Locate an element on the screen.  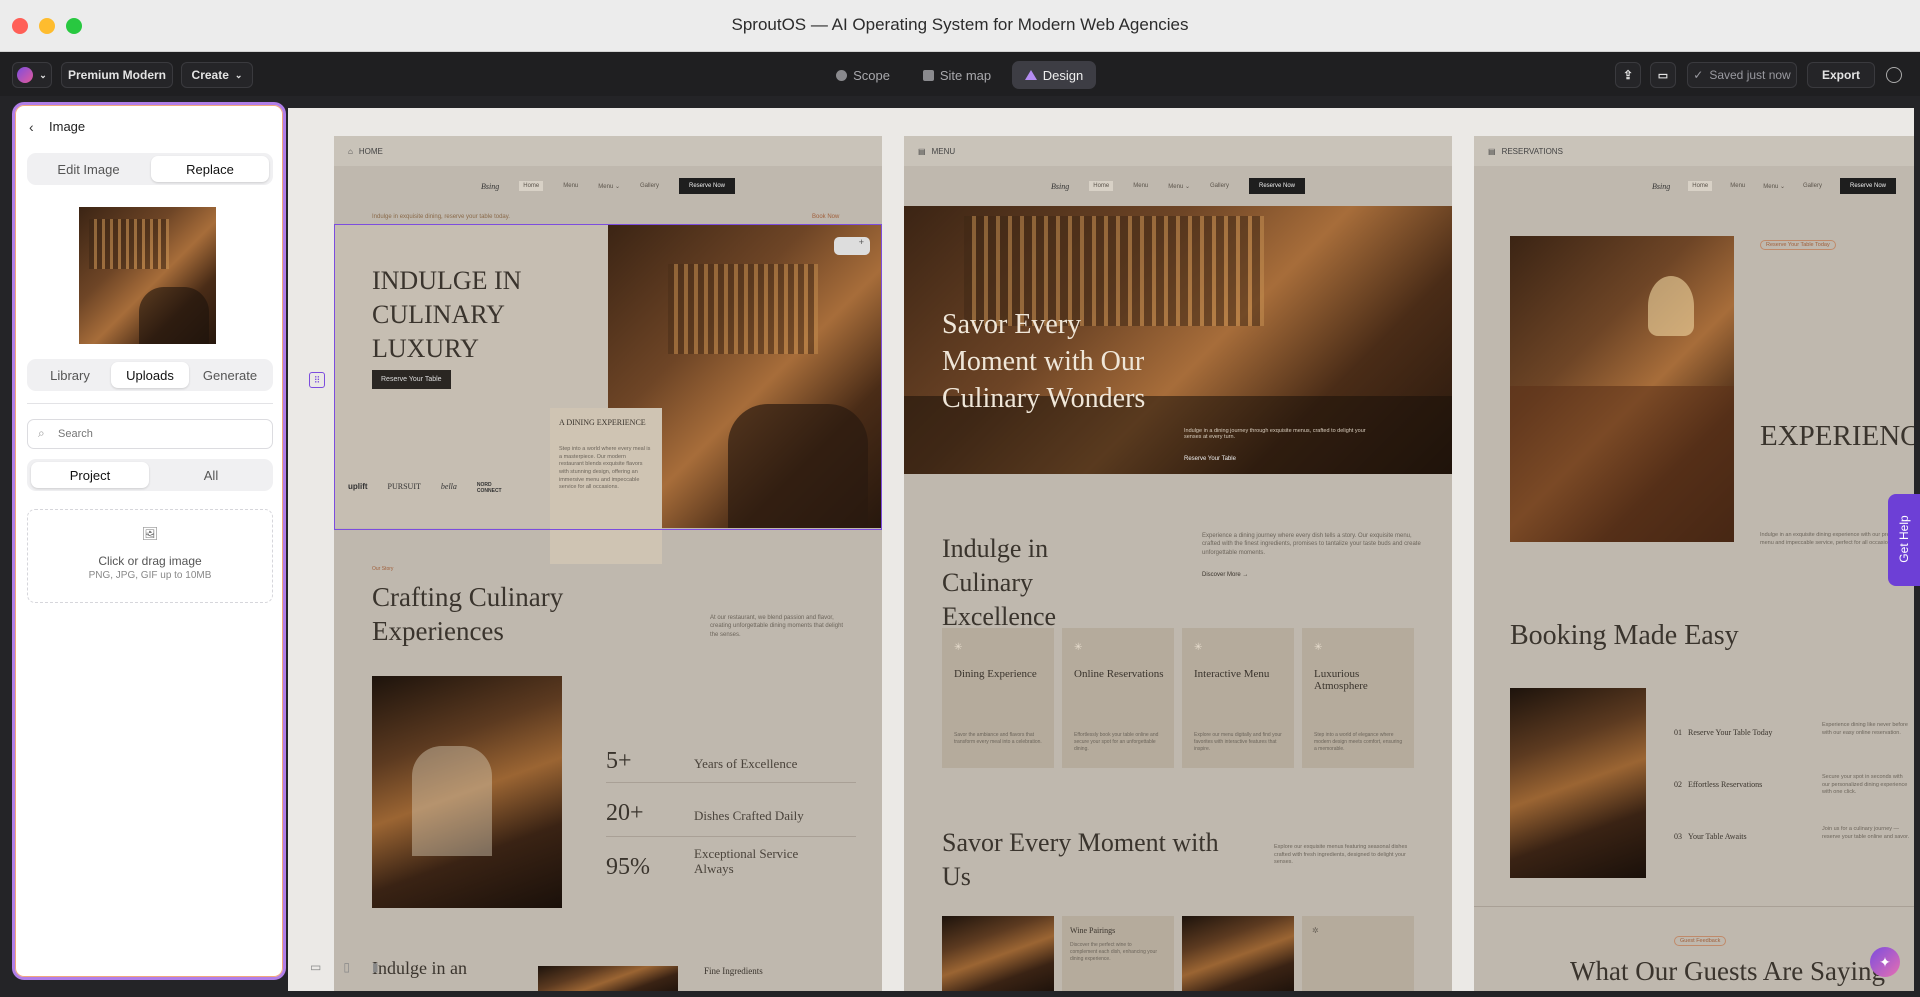
chef-image is located at coordinates (467, 792).